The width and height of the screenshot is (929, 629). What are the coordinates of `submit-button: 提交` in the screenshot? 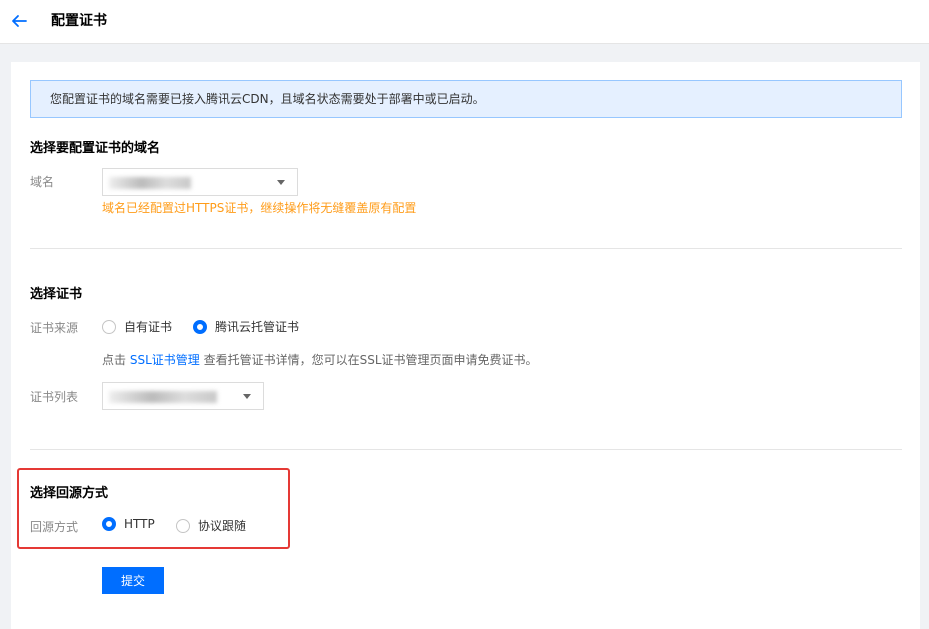 It's located at (133, 580).